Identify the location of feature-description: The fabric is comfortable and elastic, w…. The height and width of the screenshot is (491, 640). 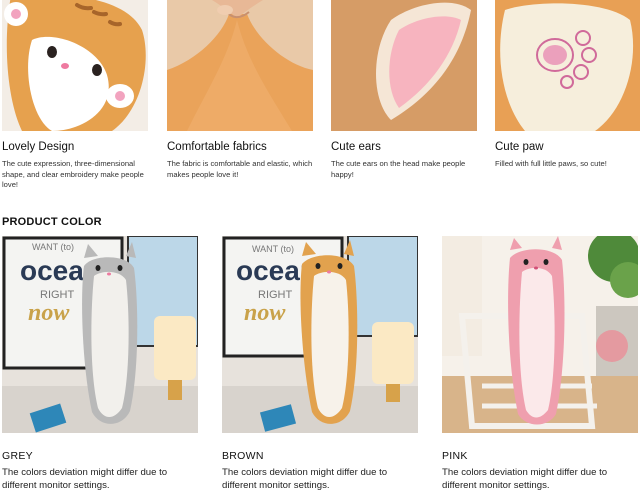
(240, 169).